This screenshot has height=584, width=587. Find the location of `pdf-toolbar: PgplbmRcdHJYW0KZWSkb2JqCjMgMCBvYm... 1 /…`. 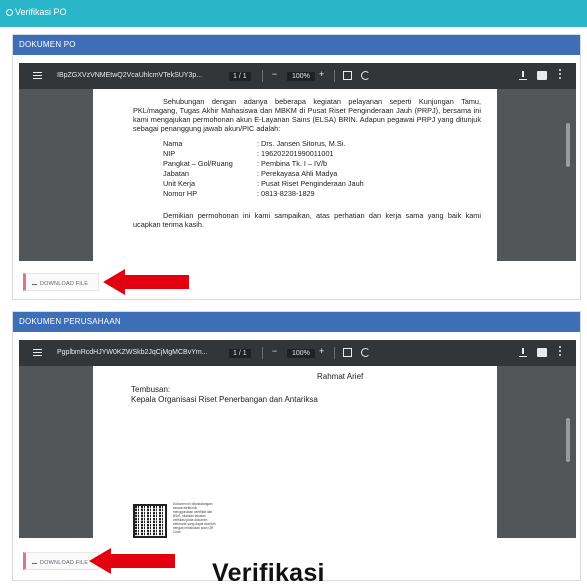

pdf-toolbar: PgplbmRcdHJYW0KZWSkb2JqCjMgMCBvYm... 1 /… is located at coordinates (297, 353).